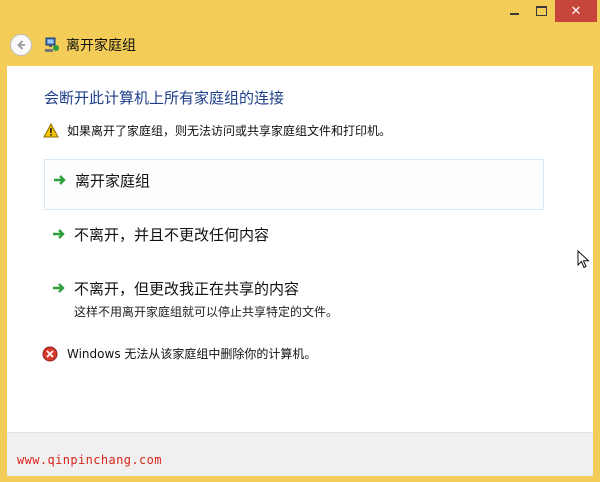 The image size is (600, 482). What do you see at coordinates (172, 235) in the screenshot?
I see `option-label: 不离开，并且不更改任何内容` at bounding box center [172, 235].